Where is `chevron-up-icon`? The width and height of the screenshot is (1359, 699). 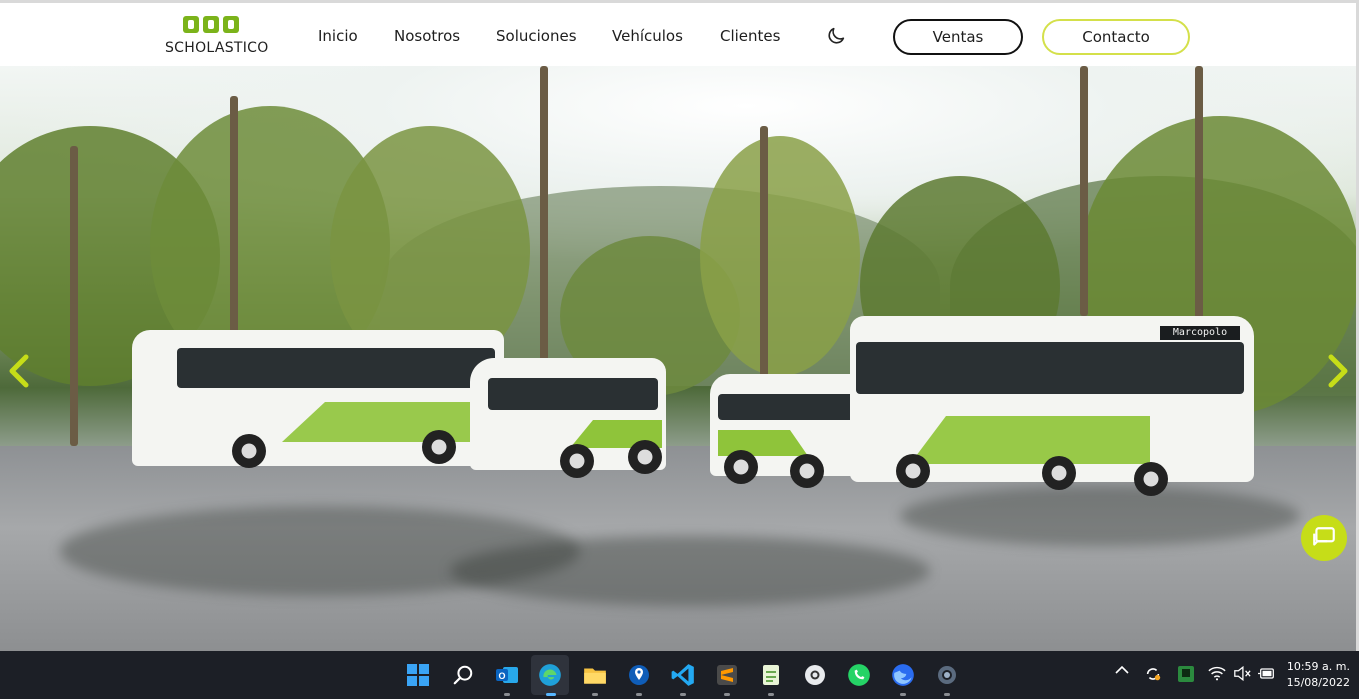
chevron-up-icon is located at coordinates (1122, 670).